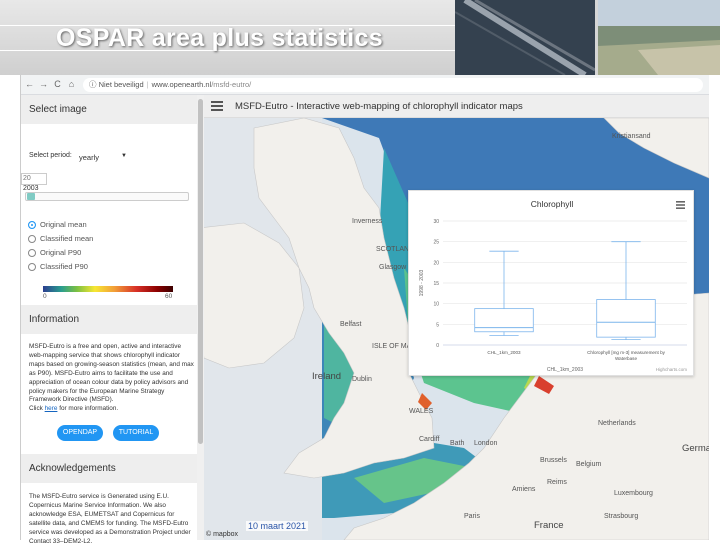 This screenshot has width=720, height=546. Describe the element at coordinates (57, 84) in the screenshot. I see `reload-icon: C` at that location.